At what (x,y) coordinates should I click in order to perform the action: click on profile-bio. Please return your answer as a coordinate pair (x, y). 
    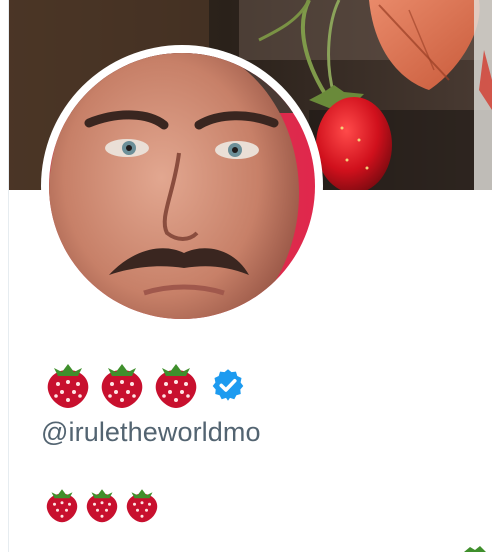
    Looking at the image, I should click on (102, 505).